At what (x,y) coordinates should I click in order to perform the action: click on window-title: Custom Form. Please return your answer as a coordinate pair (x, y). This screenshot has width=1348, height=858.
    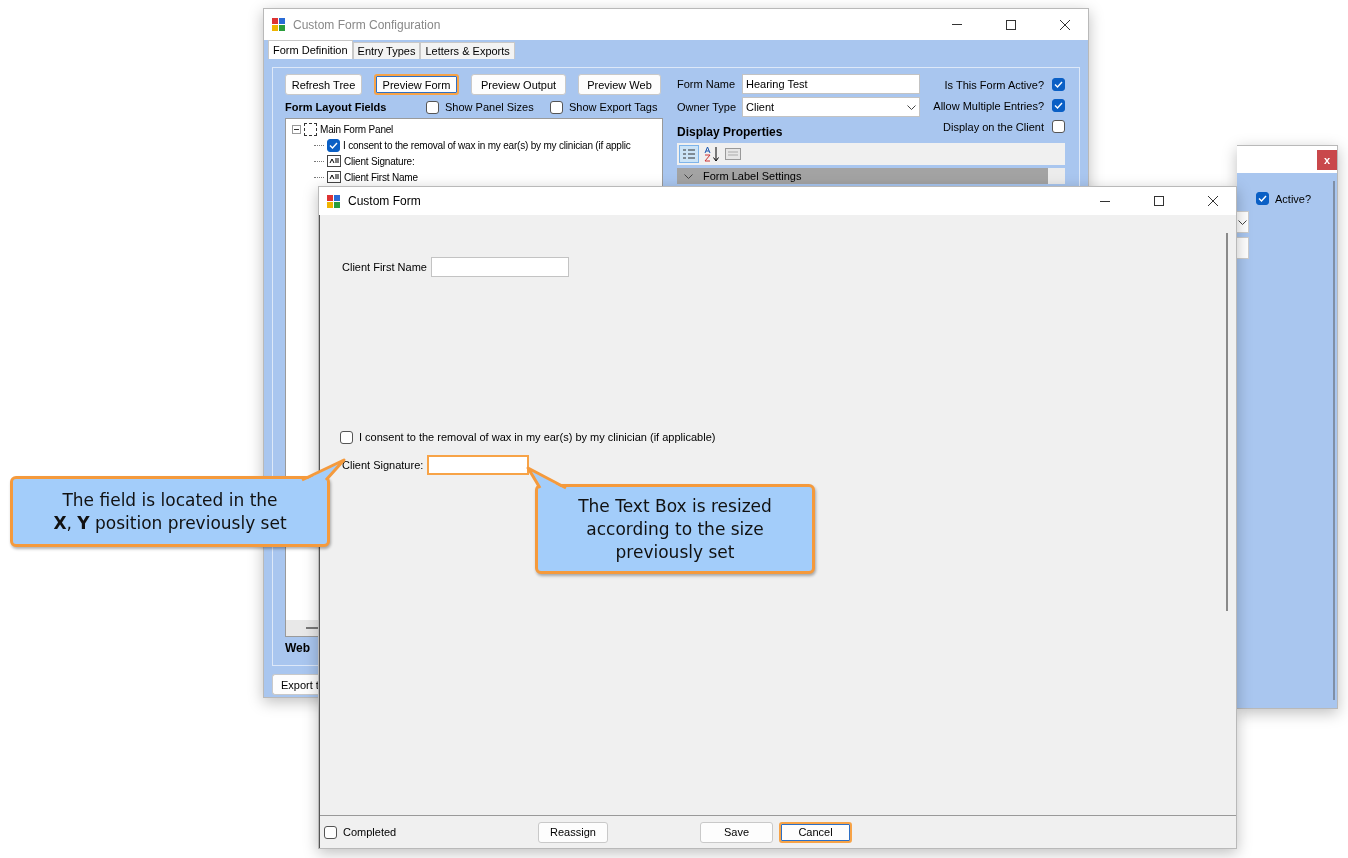
    Looking at the image, I should click on (385, 201).